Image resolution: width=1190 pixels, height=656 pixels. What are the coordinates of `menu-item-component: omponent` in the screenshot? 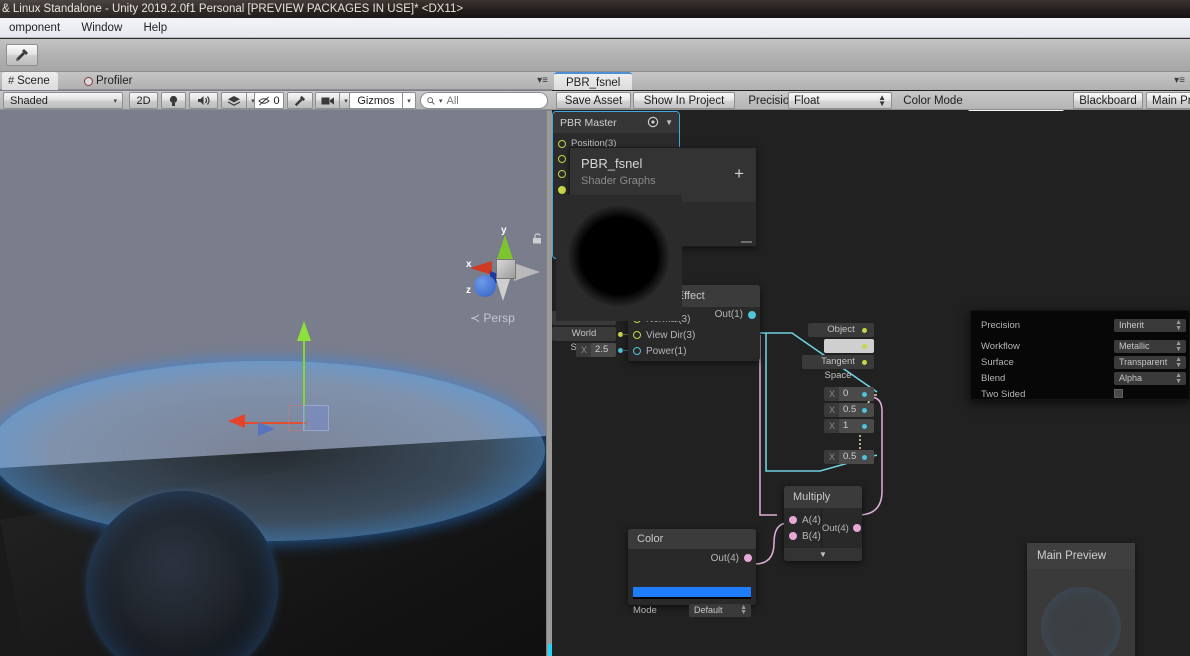 It's located at (34, 28).